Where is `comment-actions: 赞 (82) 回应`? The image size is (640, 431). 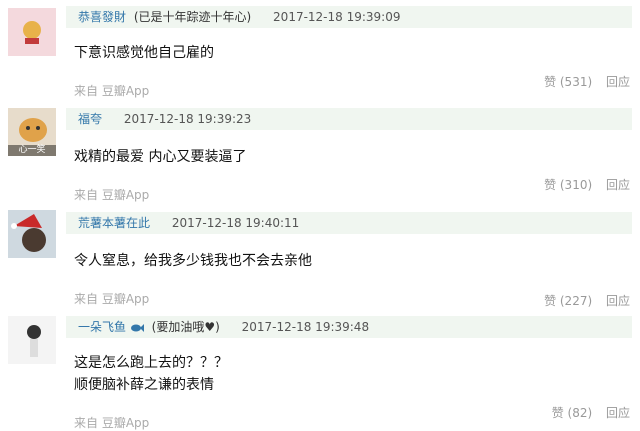 comment-actions: 赞 (82) 回应 is located at coordinates (586, 412).